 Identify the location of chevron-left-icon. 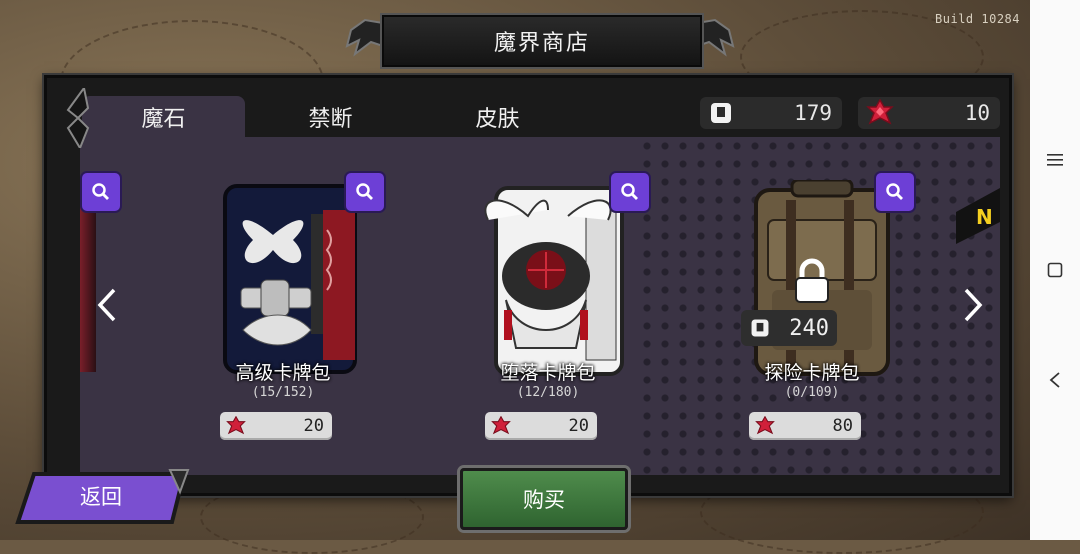
(106, 305).